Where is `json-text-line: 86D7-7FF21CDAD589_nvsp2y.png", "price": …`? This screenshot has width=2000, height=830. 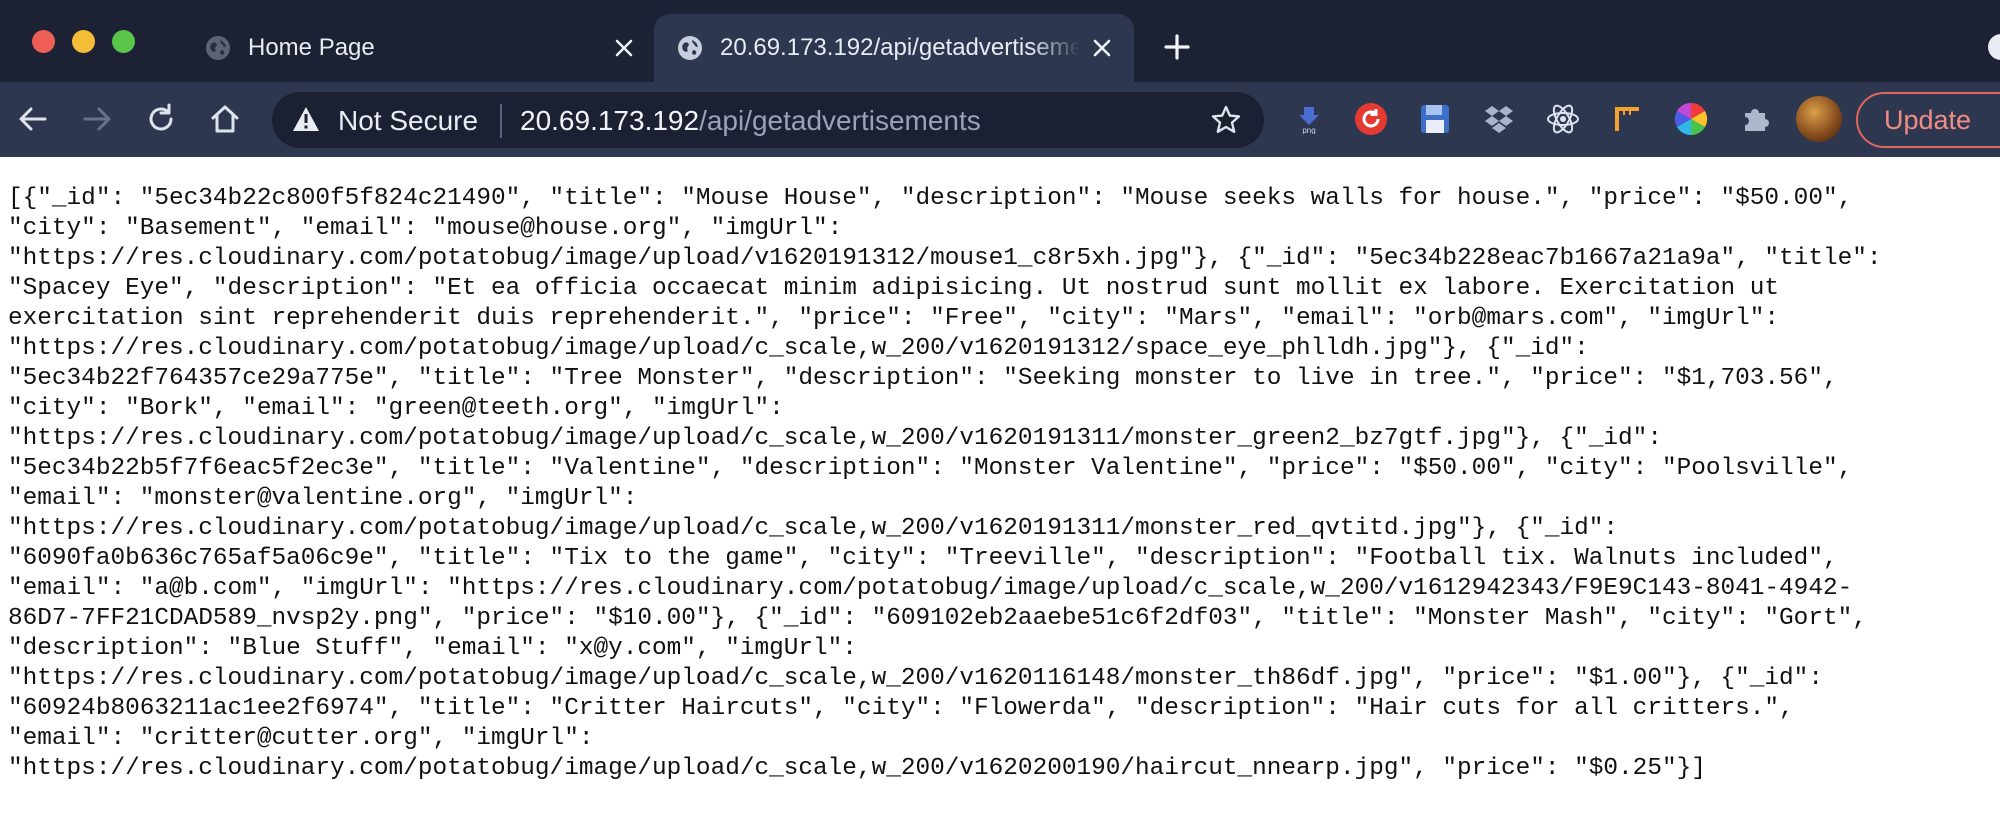 json-text-line: 86D7-7FF21CDAD589_nvsp2y.png", "price": … is located at coordinates (937, 618).